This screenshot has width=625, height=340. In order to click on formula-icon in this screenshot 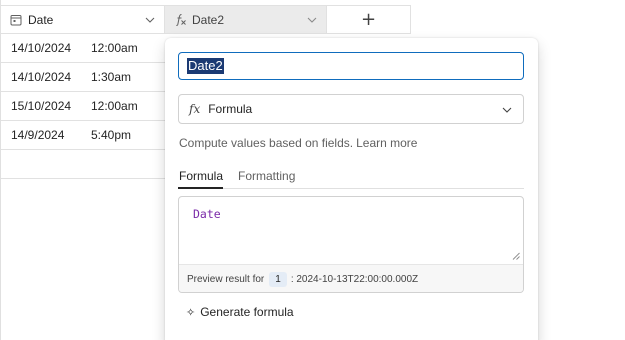, I will do `click(180, 20)`.